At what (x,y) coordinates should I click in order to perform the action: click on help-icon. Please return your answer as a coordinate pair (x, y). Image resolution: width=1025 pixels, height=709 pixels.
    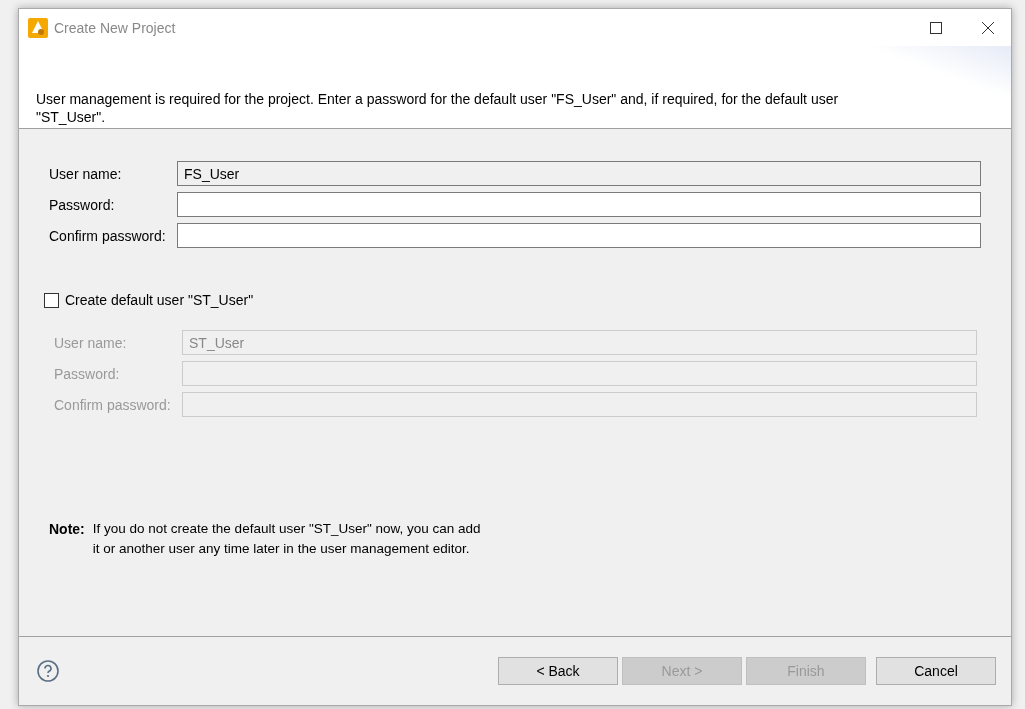
    Looking at the image, I should click on (48, 671).